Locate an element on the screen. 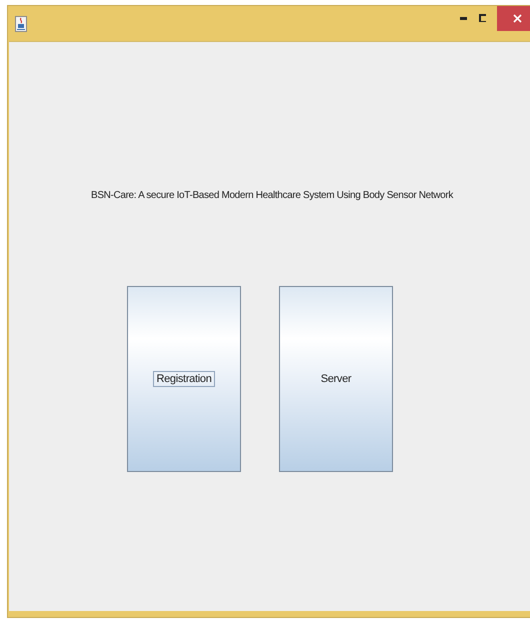 This screenshot has height=622, width=530. minimize-icon is located at coordinates (464, 18).